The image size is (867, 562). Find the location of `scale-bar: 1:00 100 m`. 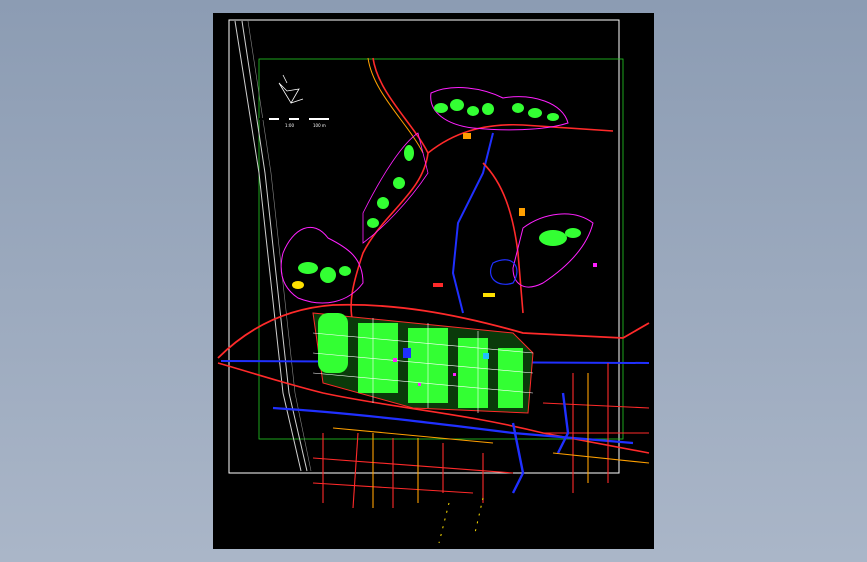

scale-bar: 1:00 100 m is located at coordinates (294, 123).